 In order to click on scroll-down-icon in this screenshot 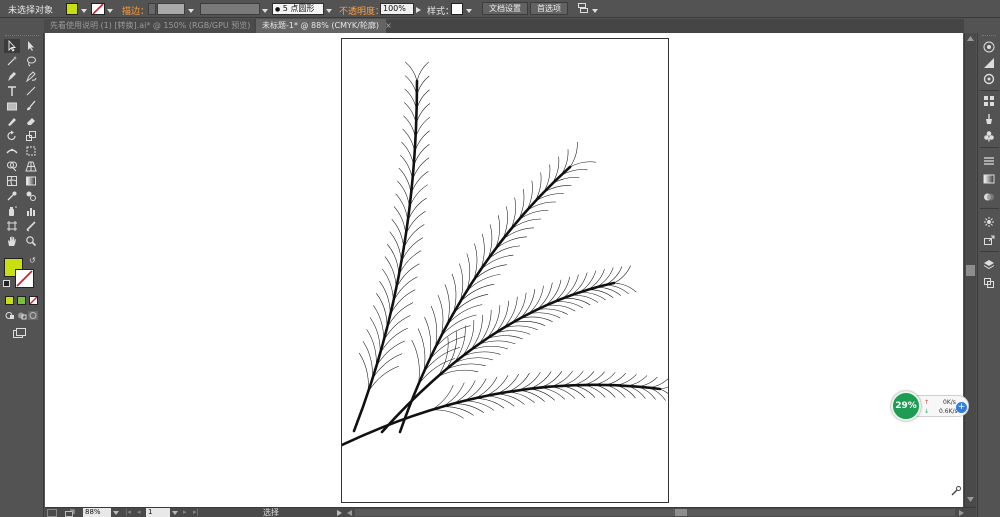, I will do `click(970, 499)`.